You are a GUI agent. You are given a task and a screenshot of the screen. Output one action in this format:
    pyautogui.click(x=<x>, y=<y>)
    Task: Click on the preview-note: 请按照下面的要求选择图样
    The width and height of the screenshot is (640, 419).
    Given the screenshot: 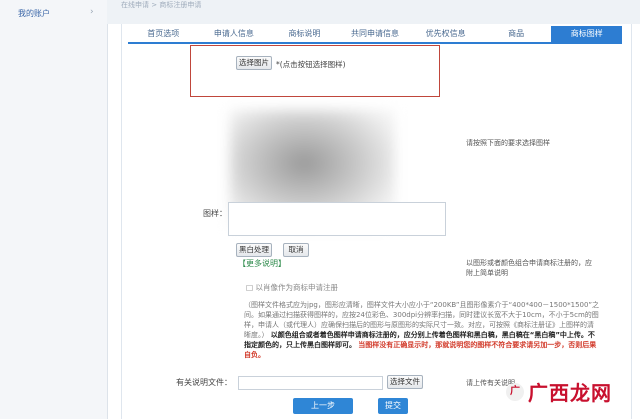 What is the action you would take?
    pyautogui.click(x=508, y=143)
    